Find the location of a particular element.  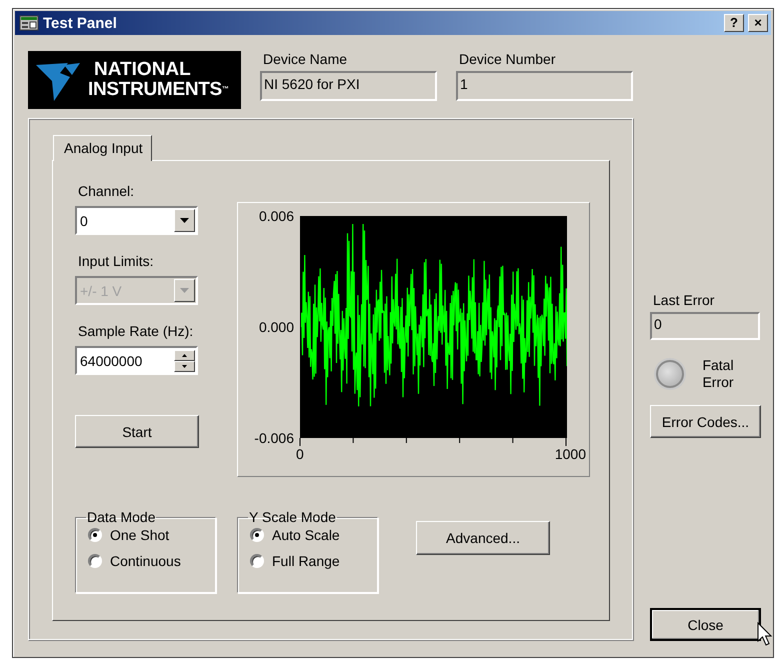

help-button: ? is located at coordinates (734, 23).